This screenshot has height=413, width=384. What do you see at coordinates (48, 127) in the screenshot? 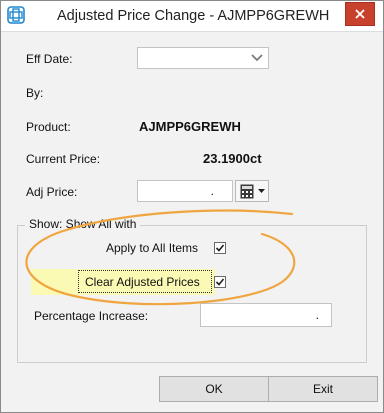
I see `product-label: Product:` at bounding box center [48, 127].